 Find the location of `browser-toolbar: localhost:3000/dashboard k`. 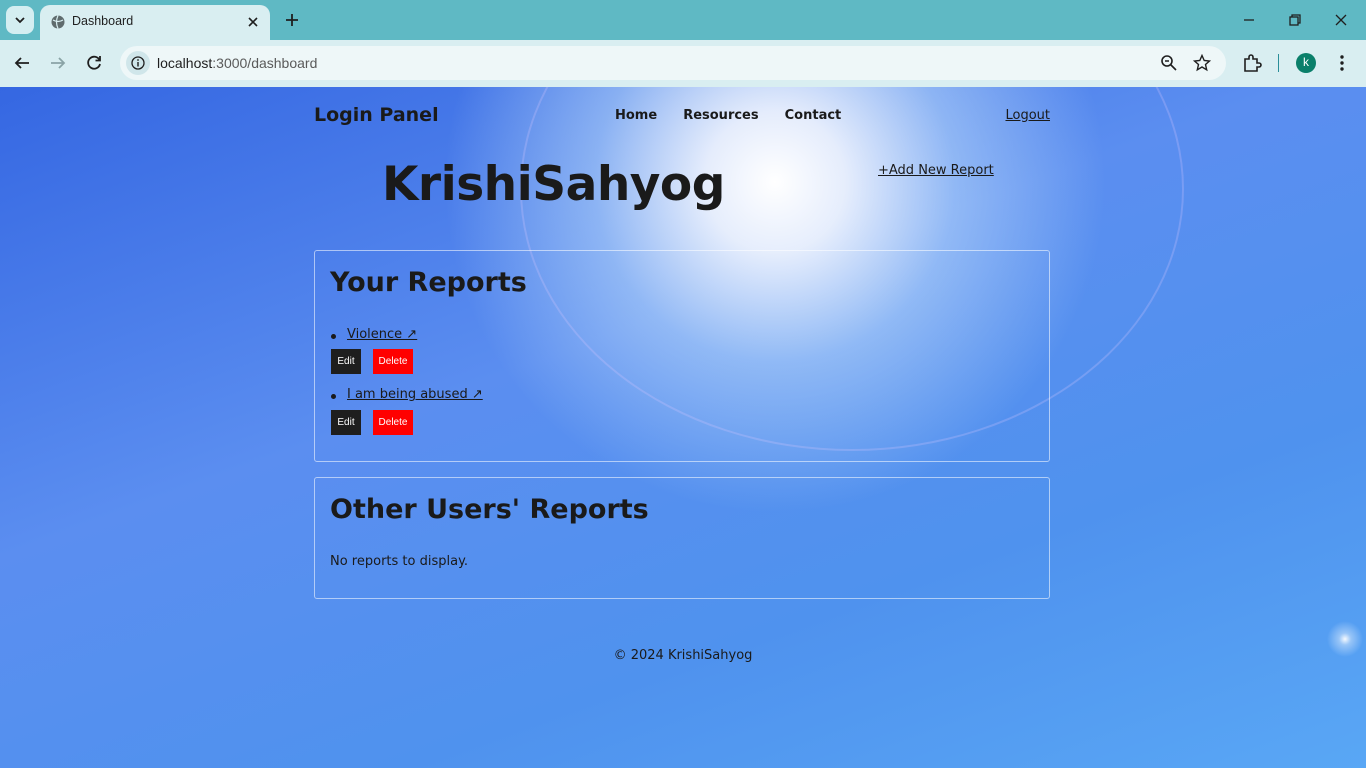

browser-toolbar: localhost:3000/dashboard k is located at coordinates (683, 63).